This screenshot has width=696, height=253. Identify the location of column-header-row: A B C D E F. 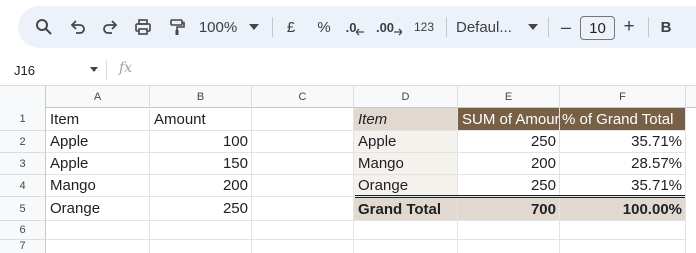
(348, 97).